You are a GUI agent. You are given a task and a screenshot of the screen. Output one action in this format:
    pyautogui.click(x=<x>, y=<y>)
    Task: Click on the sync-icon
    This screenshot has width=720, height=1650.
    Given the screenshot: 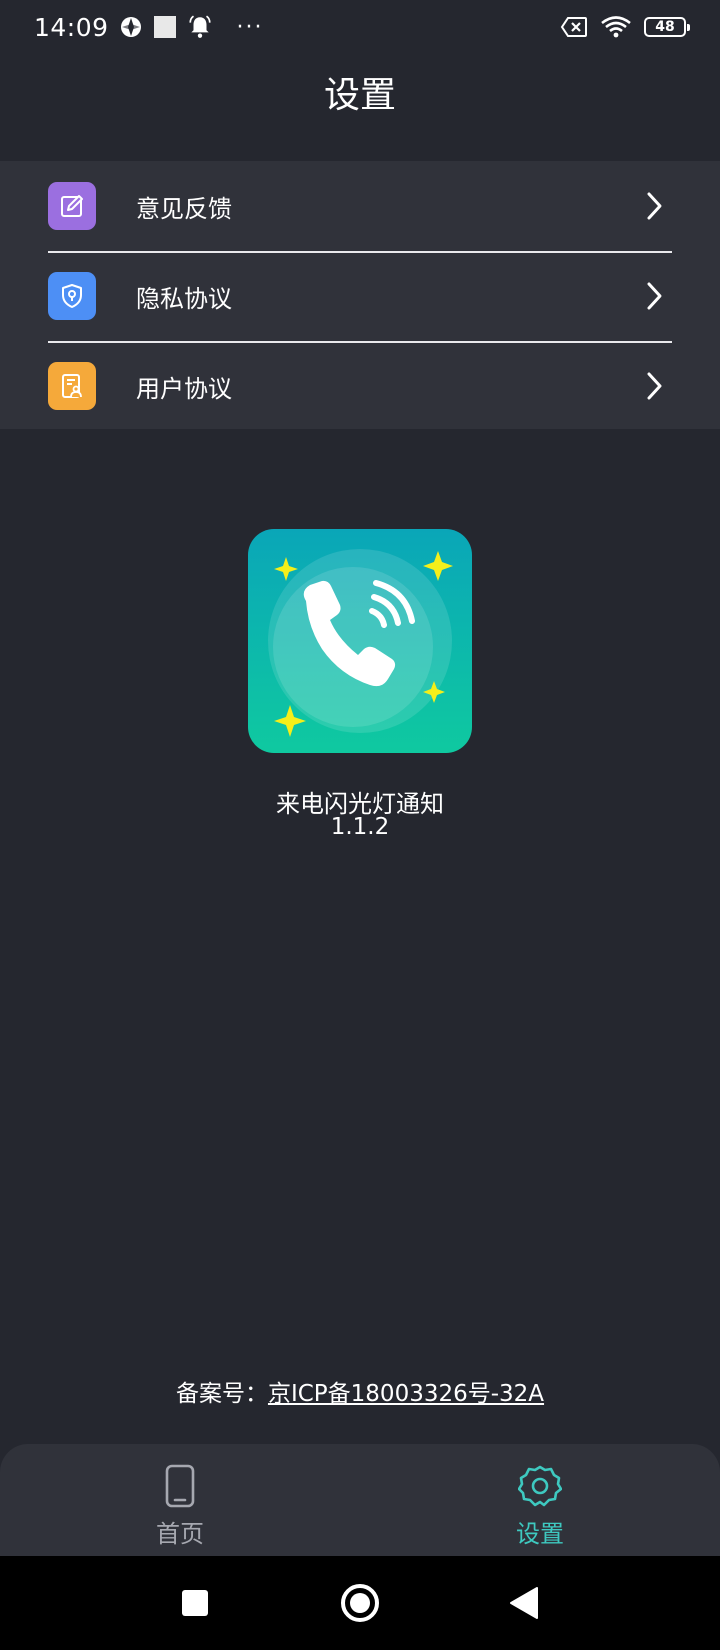 What is the action you would take?
    pyautogui.click(x=131, y=27)
    